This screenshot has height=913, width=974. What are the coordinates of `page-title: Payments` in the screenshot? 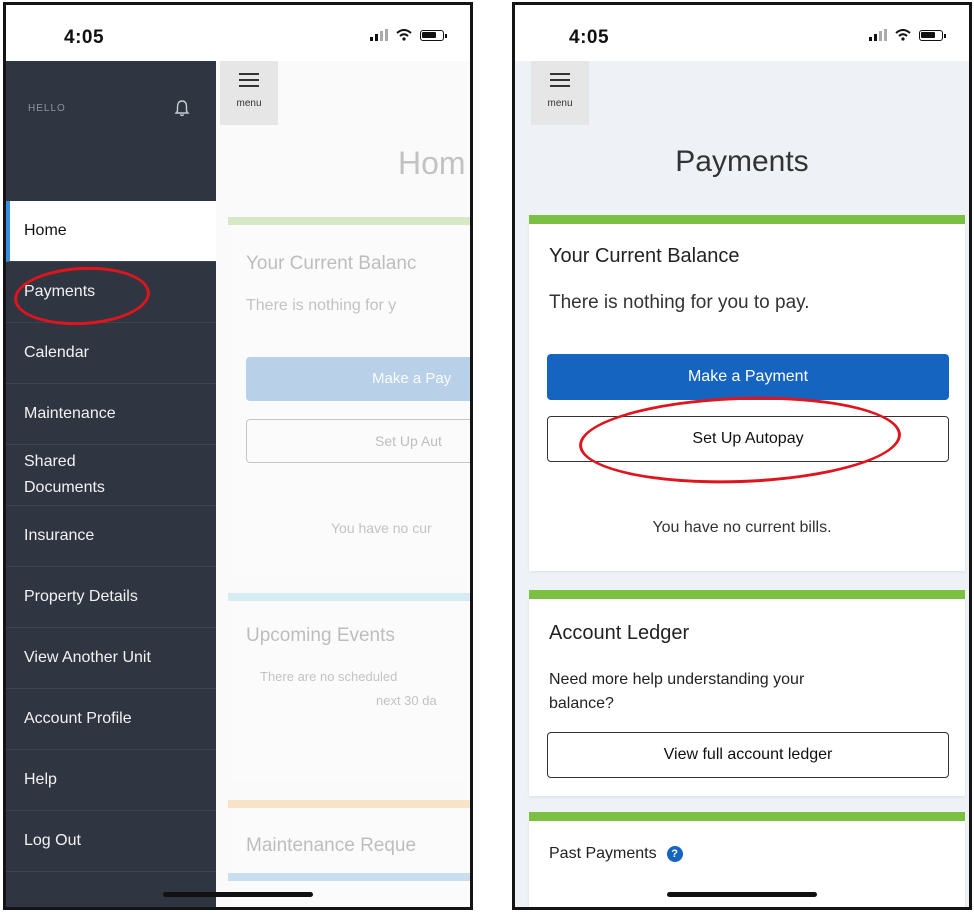 It's located at (742, 161).